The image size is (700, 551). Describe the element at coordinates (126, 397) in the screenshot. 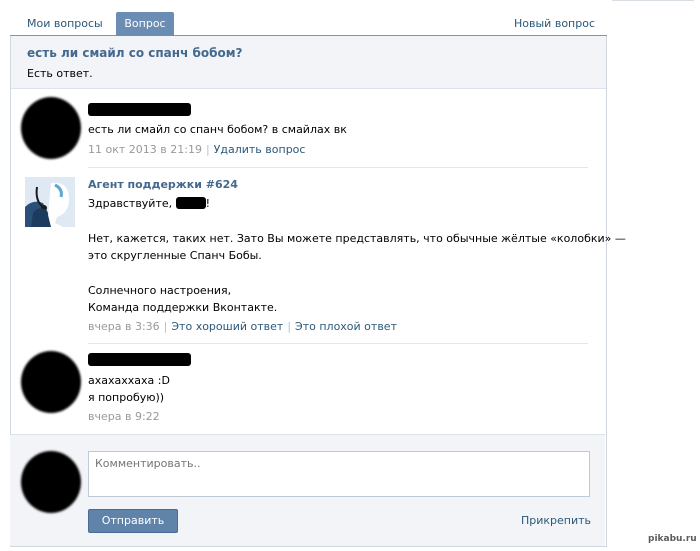

I see `post-text: я попробую))` at that location.